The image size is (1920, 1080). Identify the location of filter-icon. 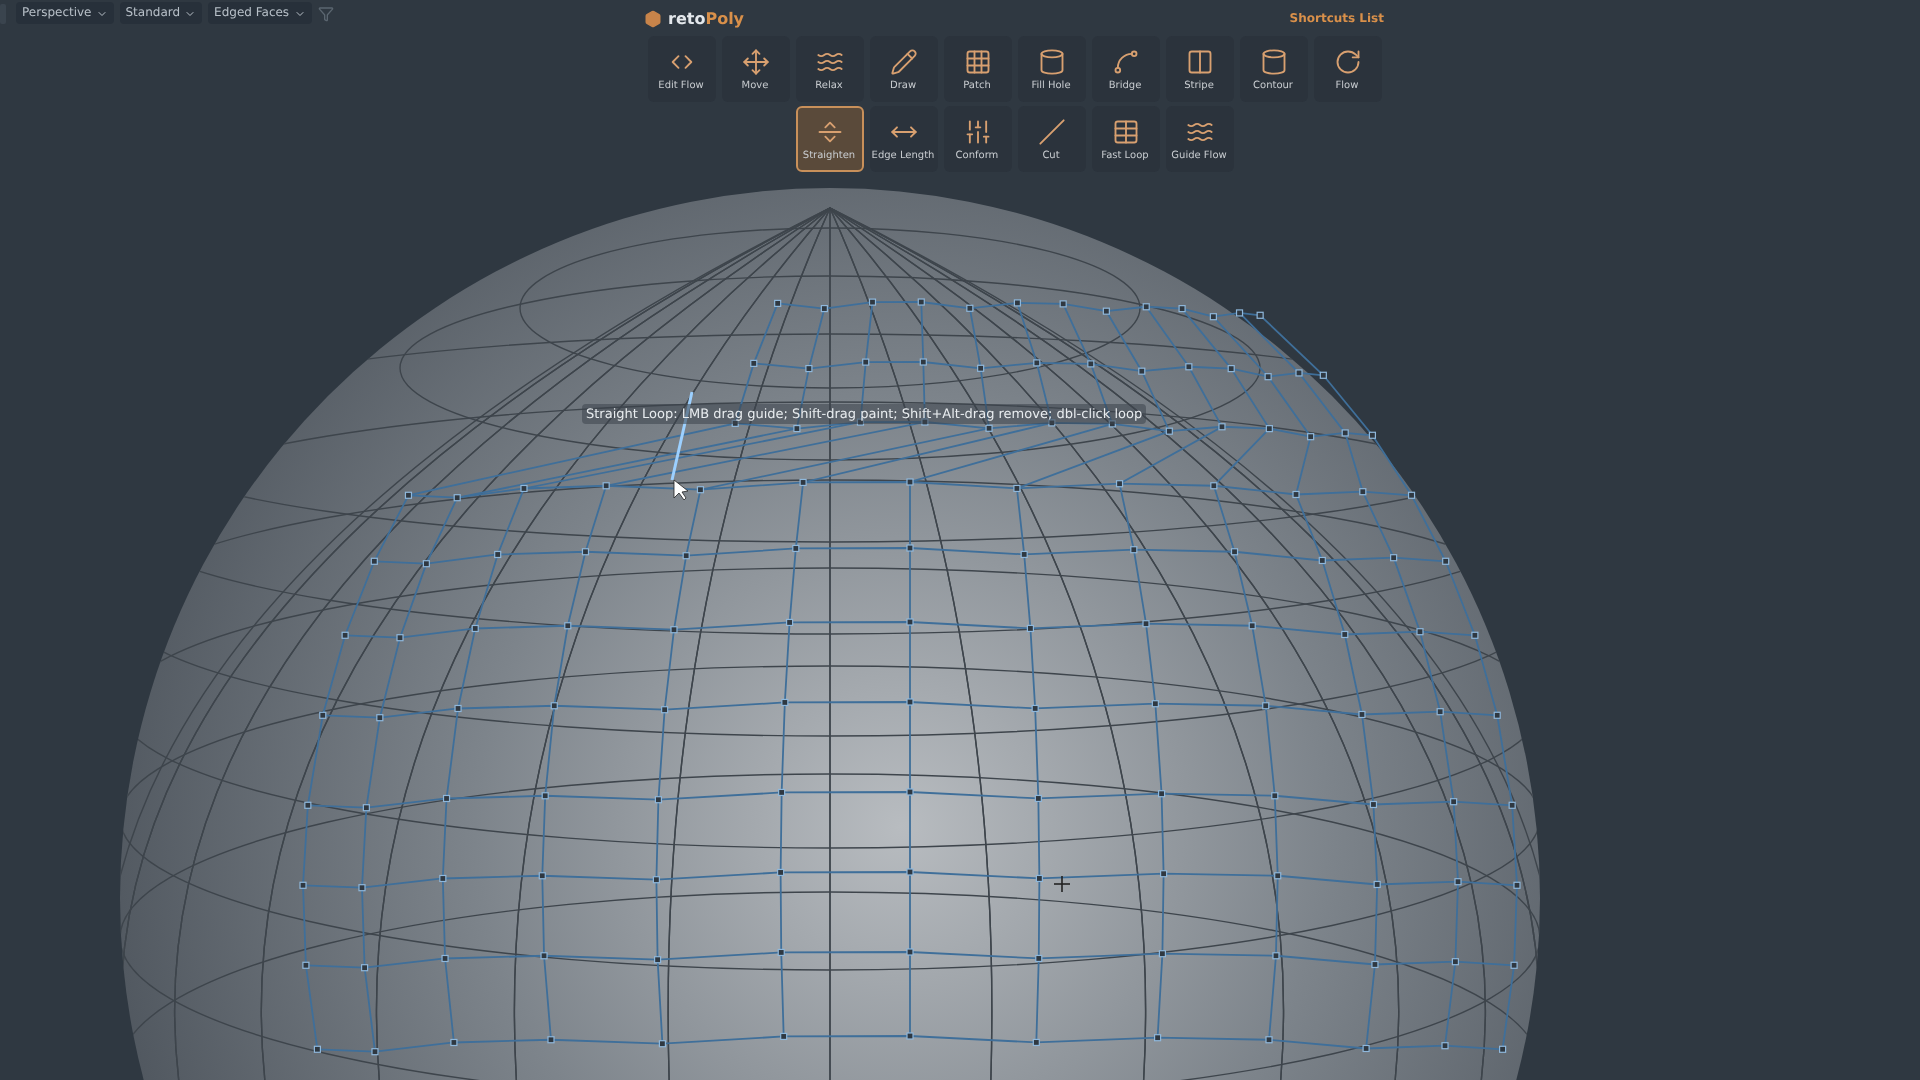
(325, 13).